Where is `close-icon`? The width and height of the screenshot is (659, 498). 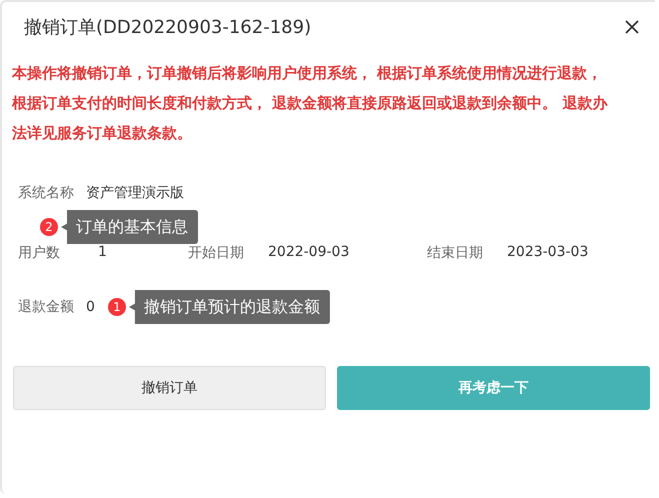
close-icon is located at coordinates (632, 27).